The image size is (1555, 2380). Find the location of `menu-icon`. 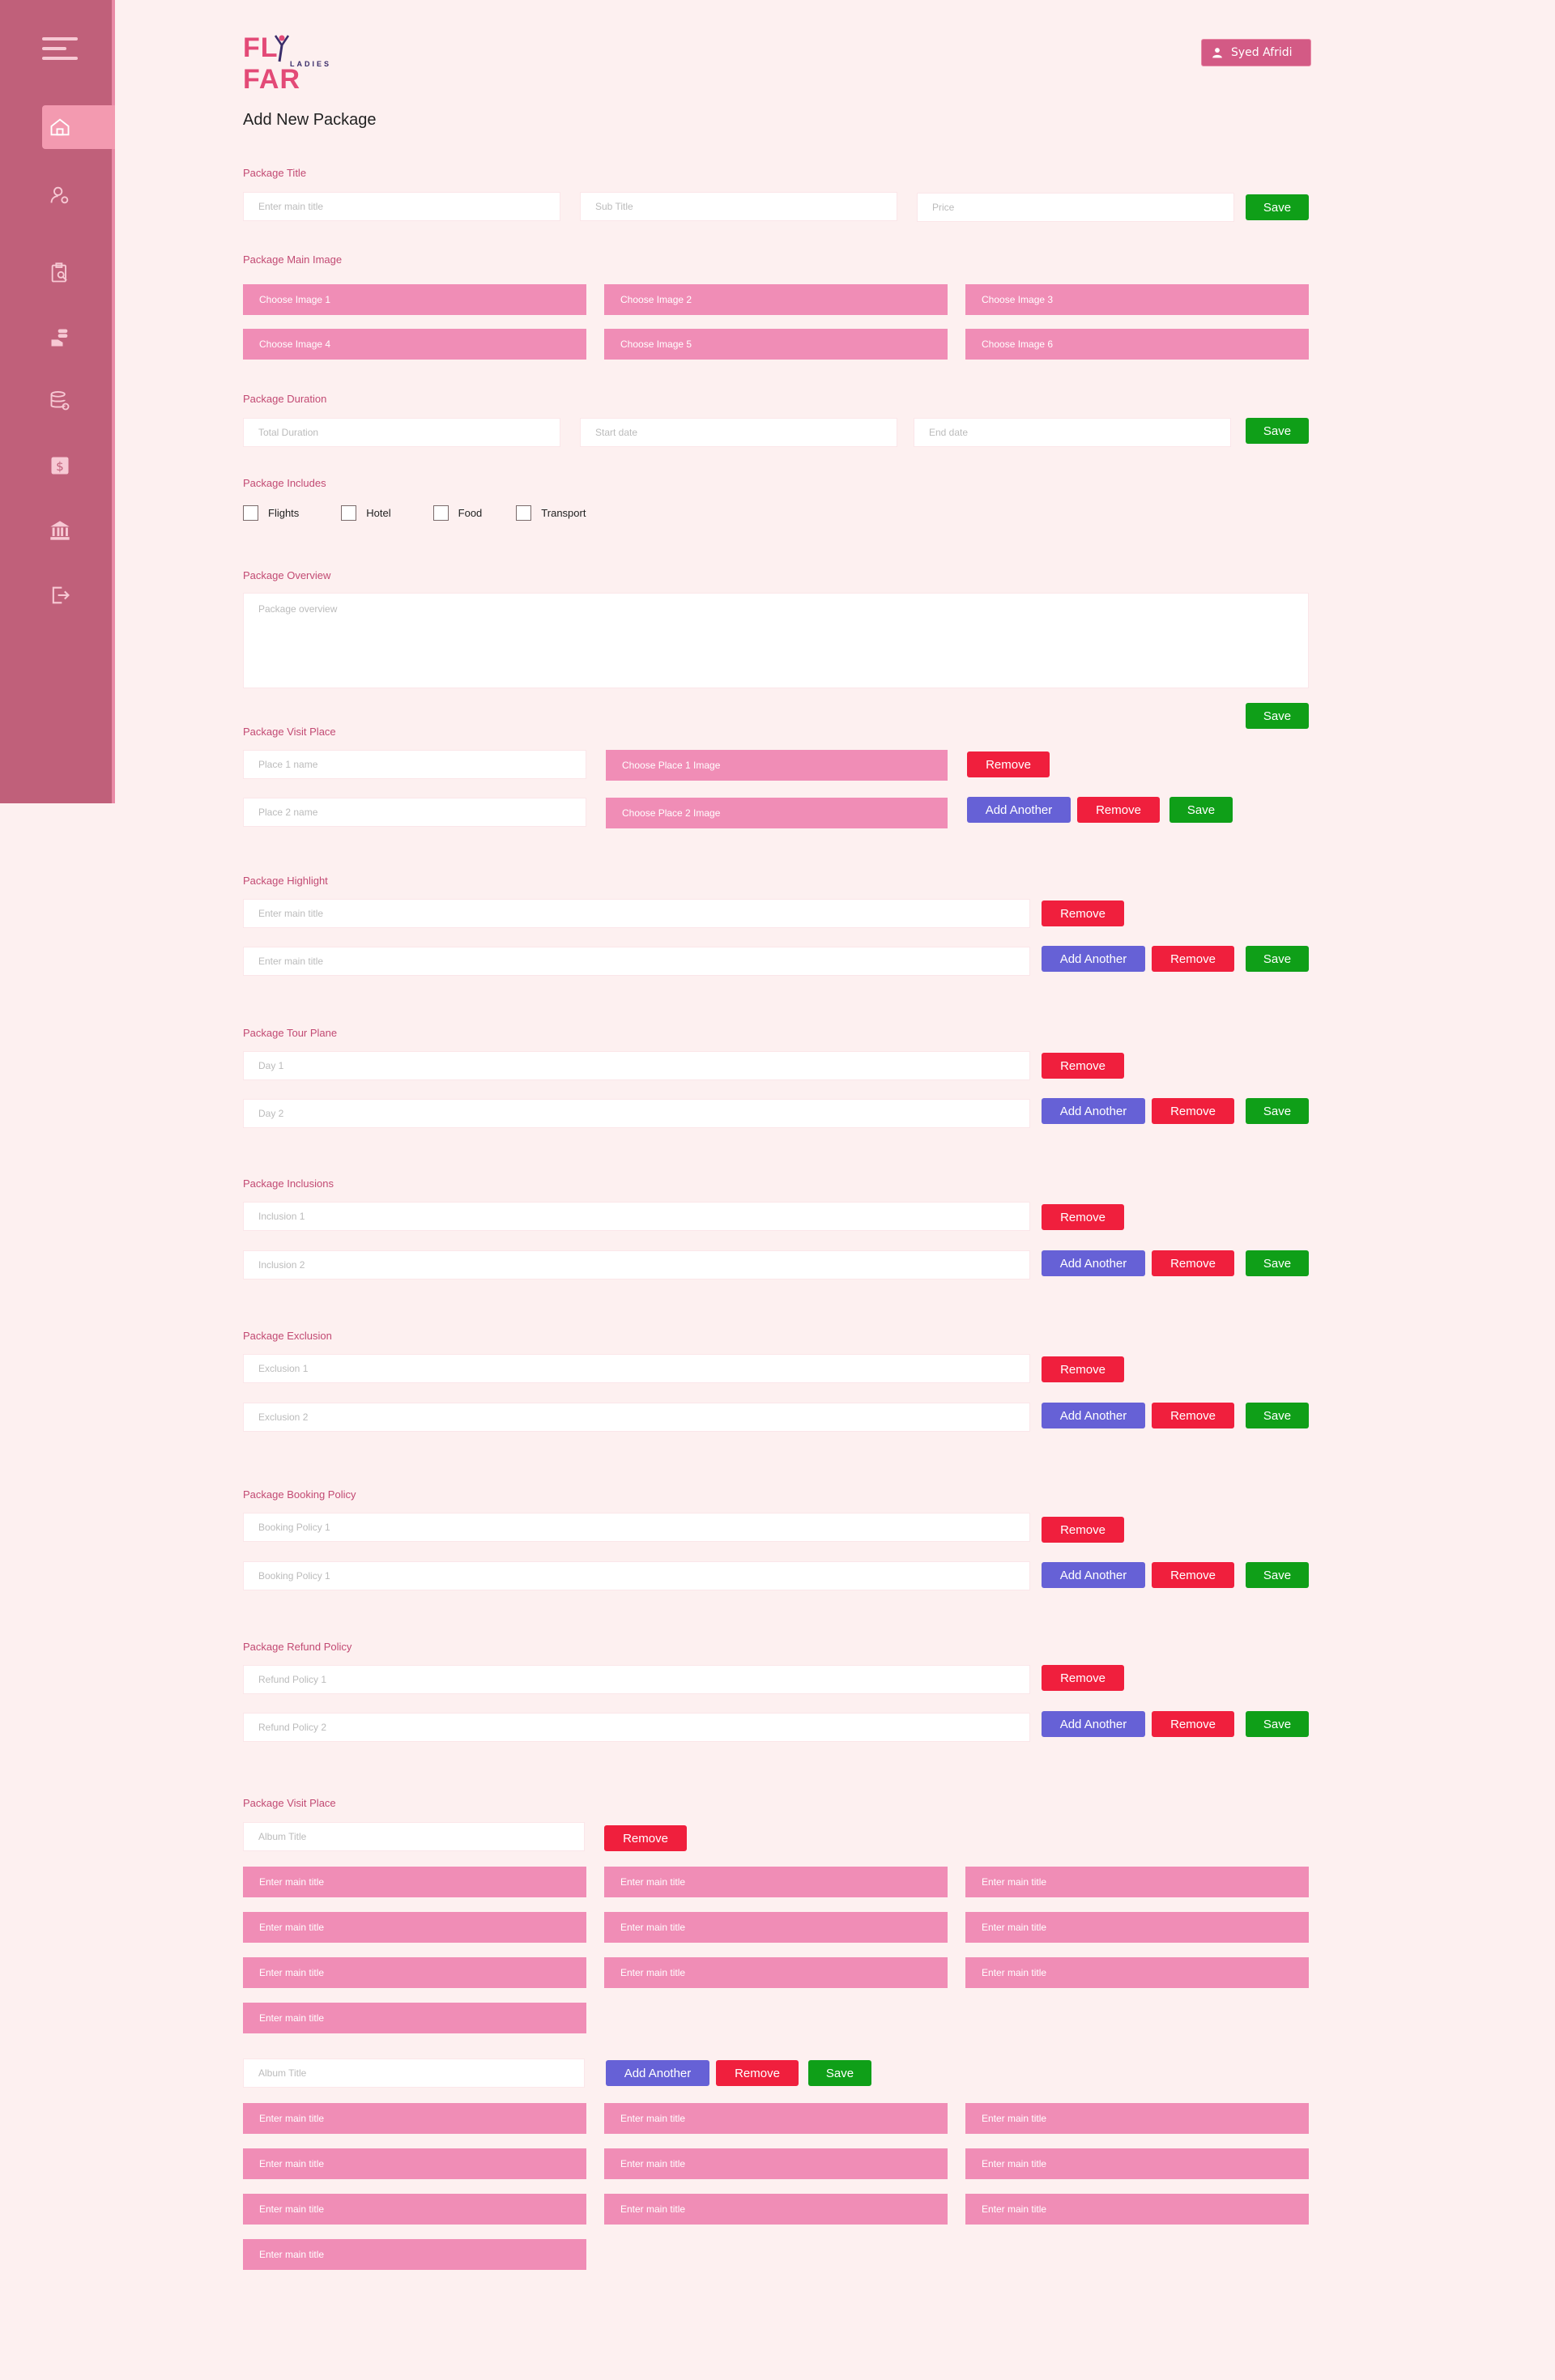

menu-icon is located at coordinates (60, 49).